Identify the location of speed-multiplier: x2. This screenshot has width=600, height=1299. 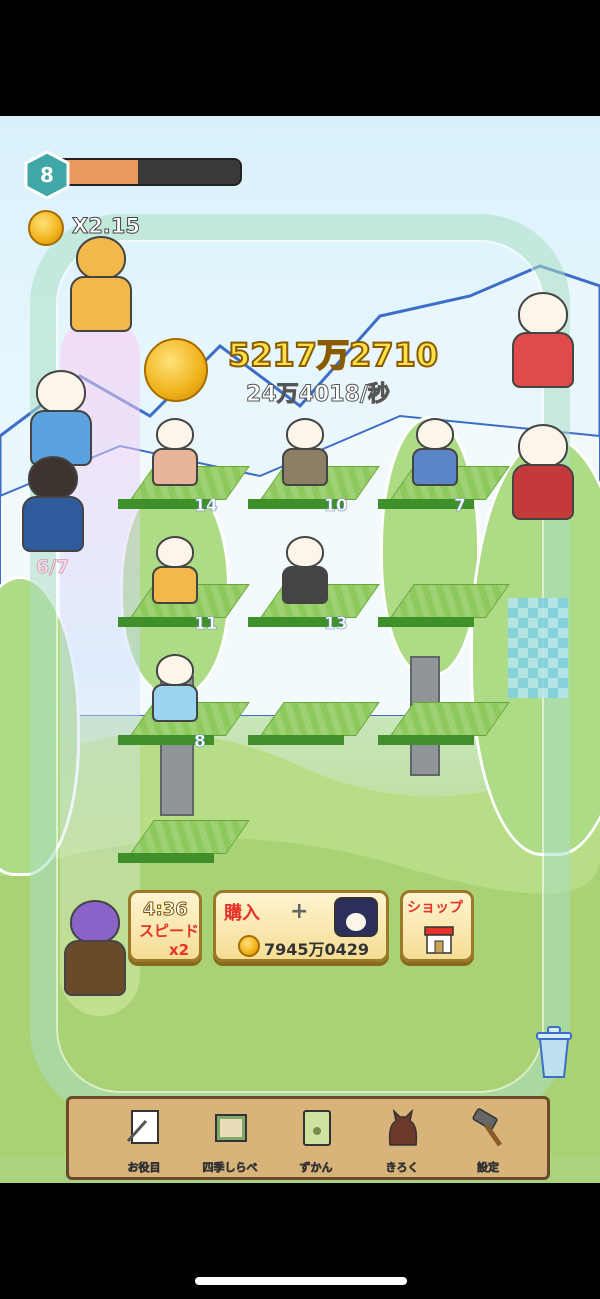
(179, 950).